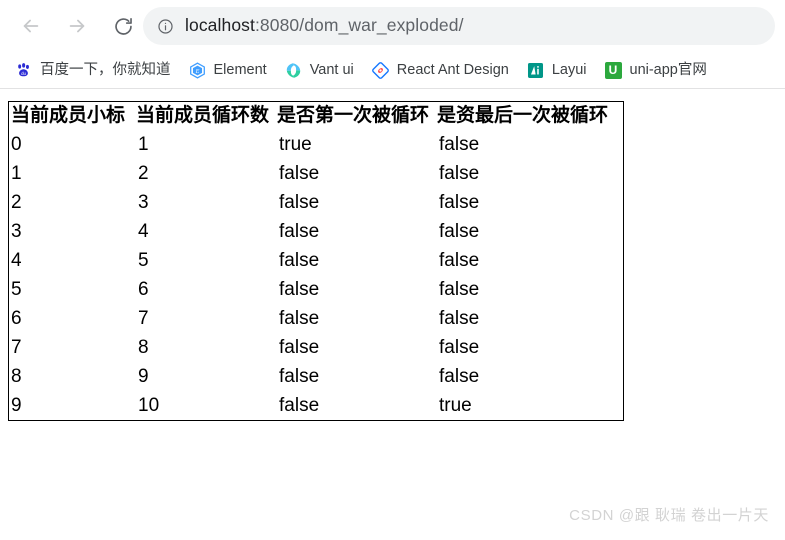 The width and height of the screenshot is (785, 540). Describe the element at coordinates (16, 318) in the screenshot. I see `cell-index: 6` at that location.